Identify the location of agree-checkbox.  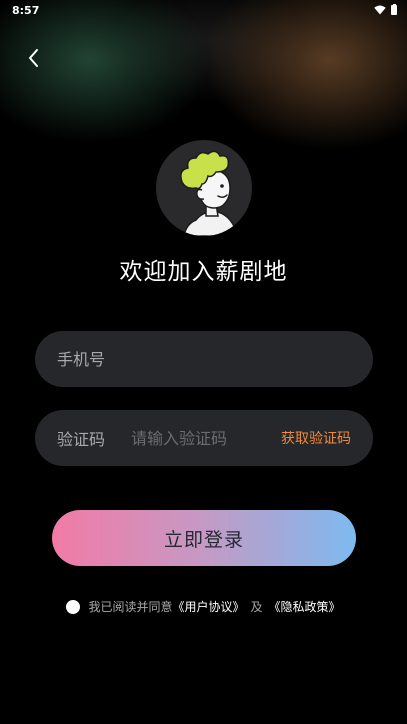
(73, 606).